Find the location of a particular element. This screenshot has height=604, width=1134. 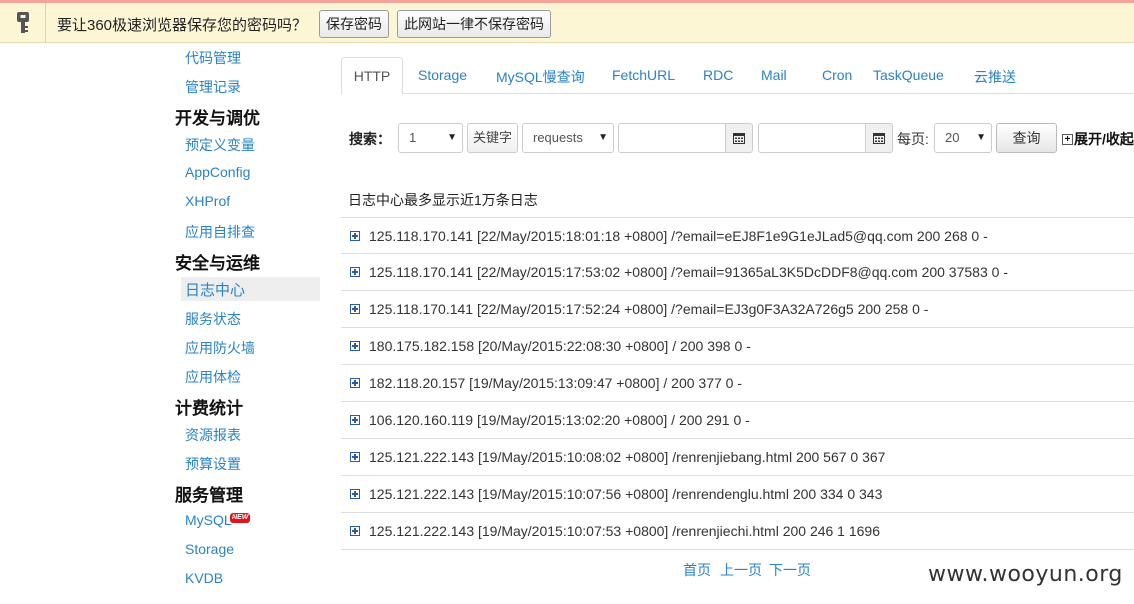

pager-first: 首页 is located at coordinates (697, 570).